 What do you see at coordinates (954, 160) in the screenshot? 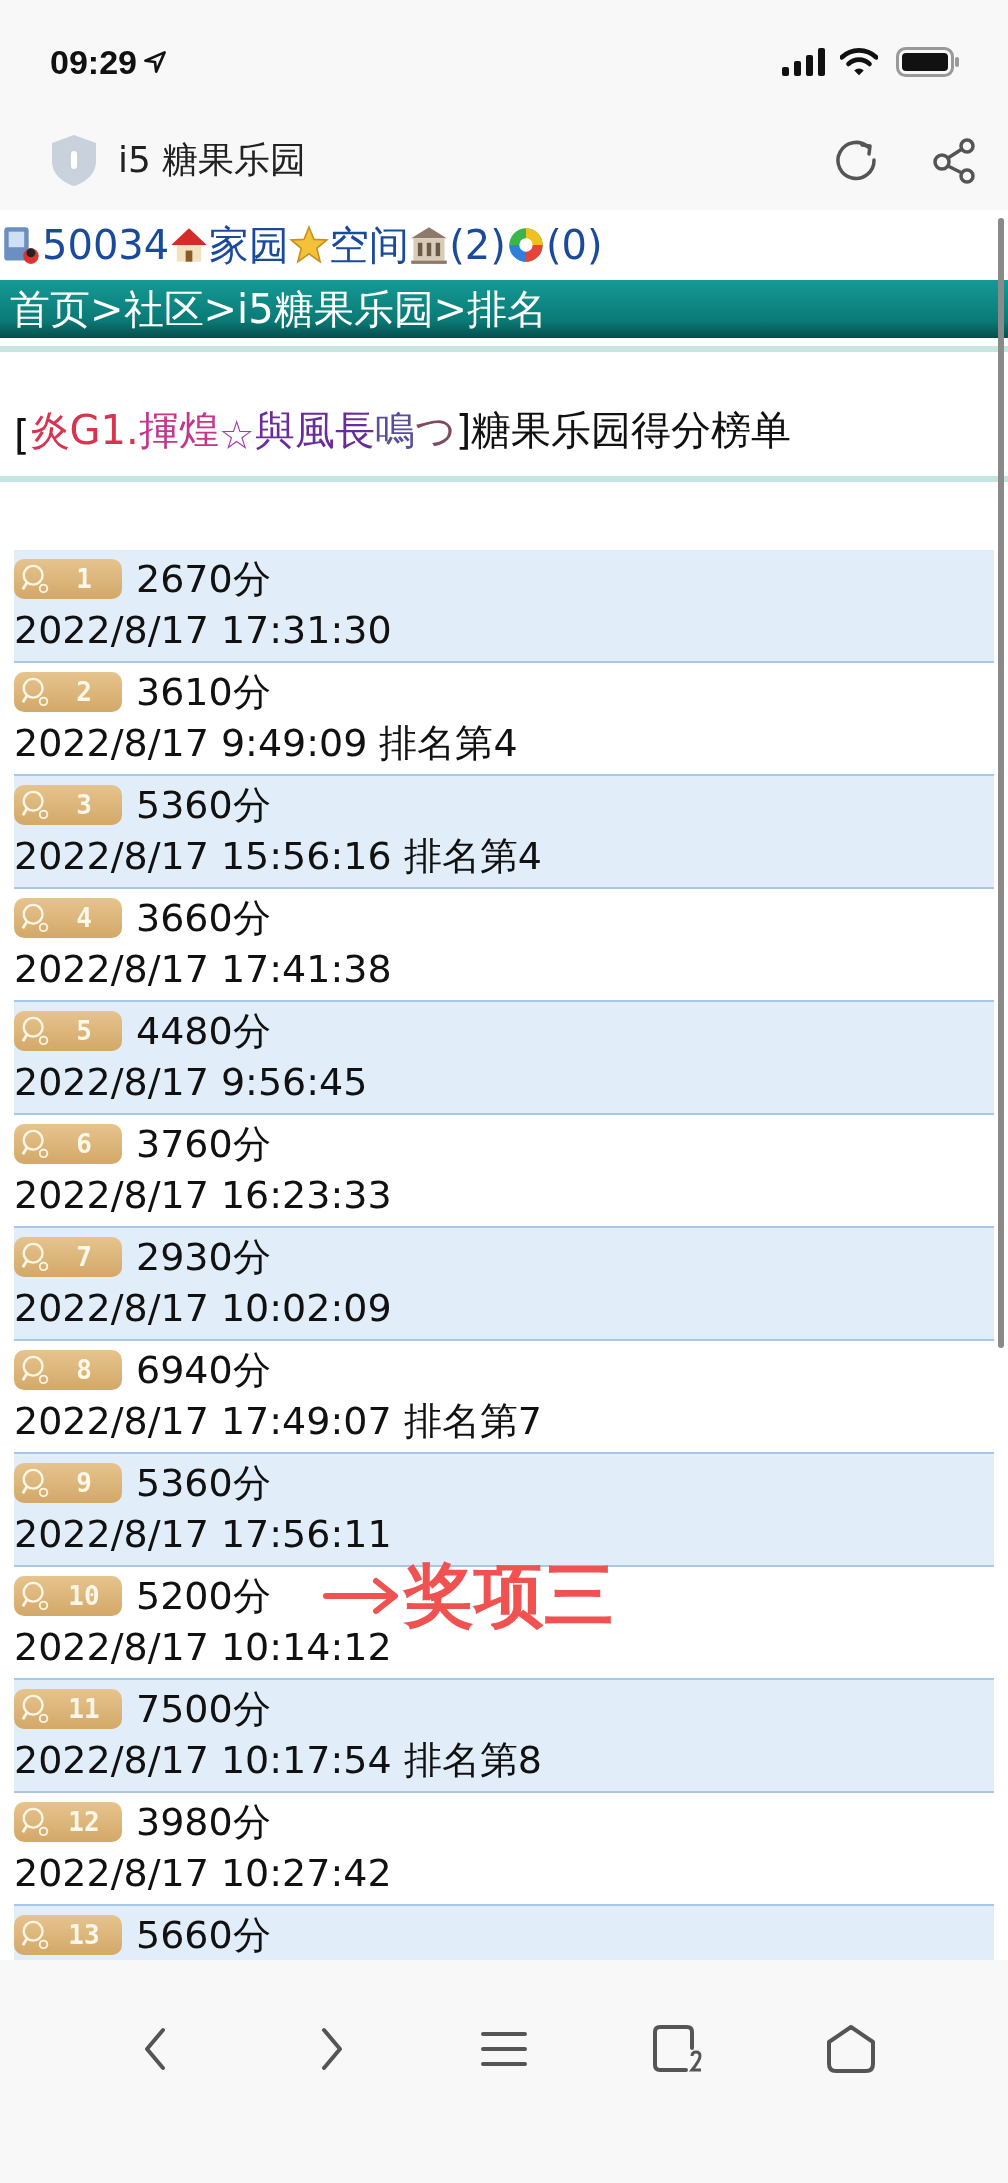
I see `share-icon` at bounding box center [954, 160].